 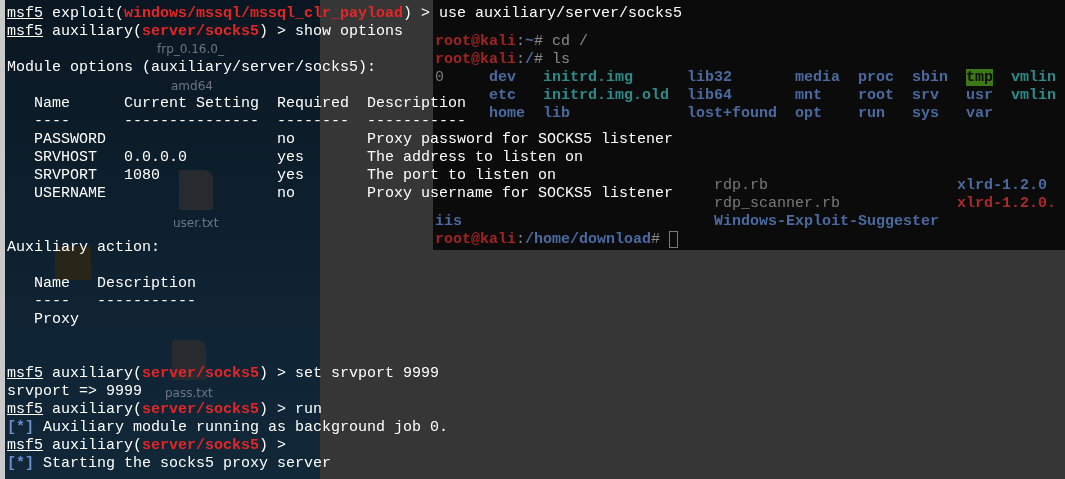 What do you see at coordinates (196, 223) in the screenshot?
I see `desktop-icon-label: user.txt` at bounding box center [196, 223].